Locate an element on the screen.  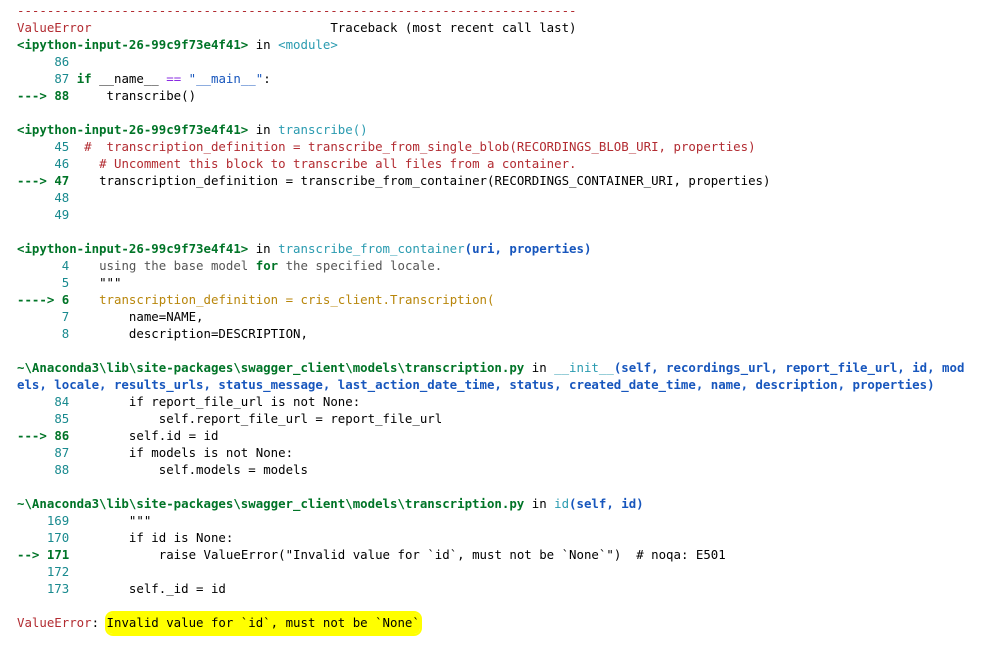
frame-function: __init__ is located at coordinates (584, 367).